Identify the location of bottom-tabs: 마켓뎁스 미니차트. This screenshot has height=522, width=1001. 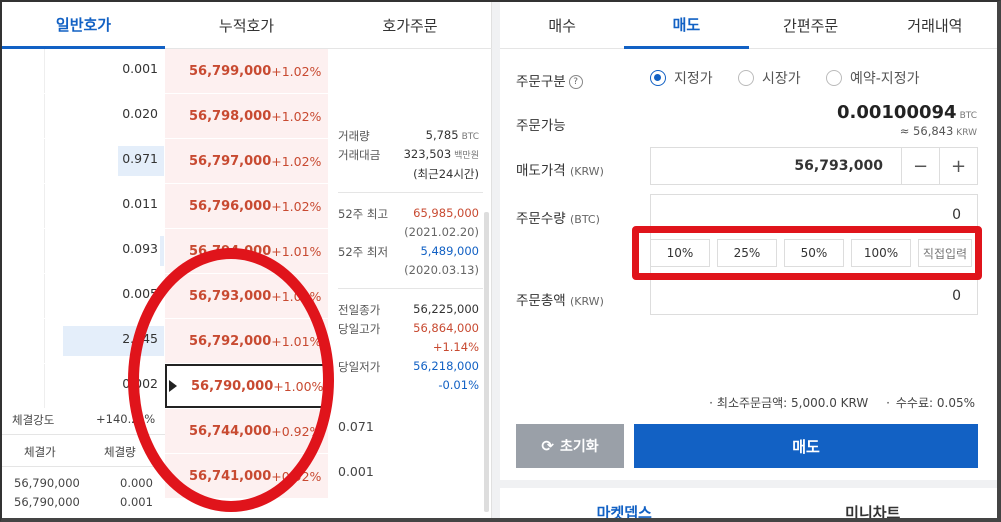
(749, 503).